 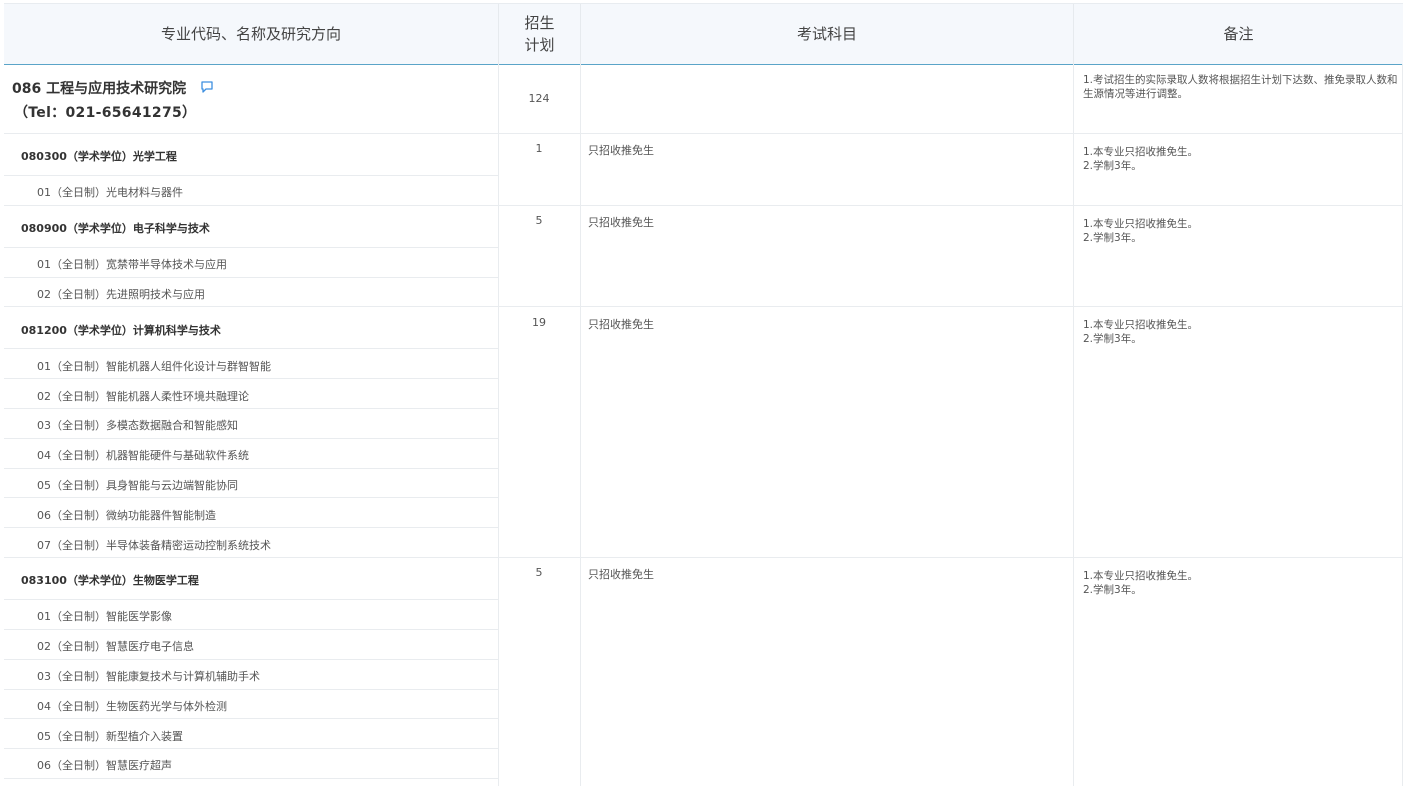 What do you see at coordinates (104, 765) in the screenshot?
I see `direction-item: 06（全日制）智慧医疗超声` at bounding box center [104, 765].